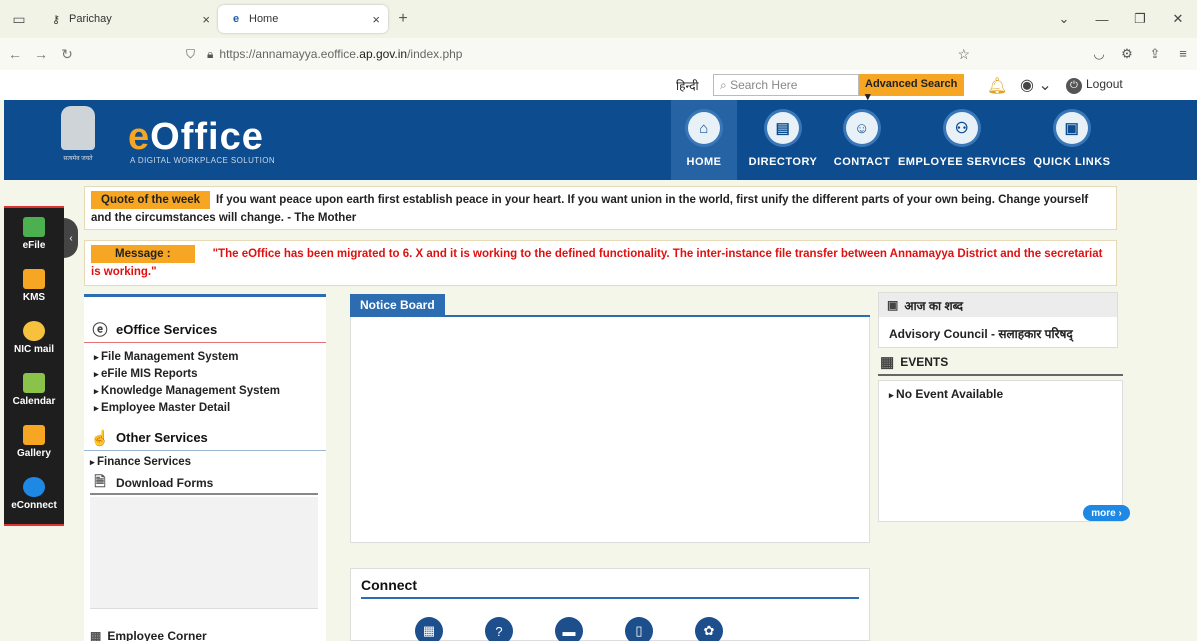 This screenshot has height=641, width=1197. I want to click on mobile-icon: ▯, so click(639, 629).